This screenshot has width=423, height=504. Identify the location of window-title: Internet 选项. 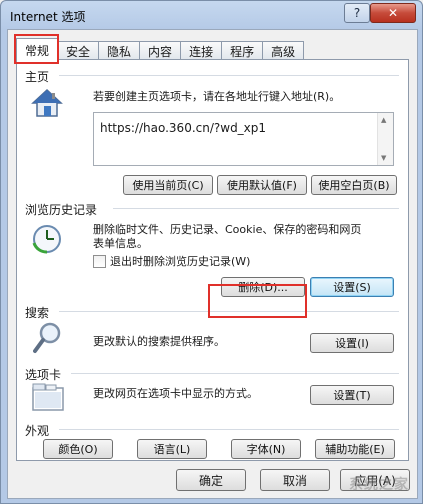
(48, 17).